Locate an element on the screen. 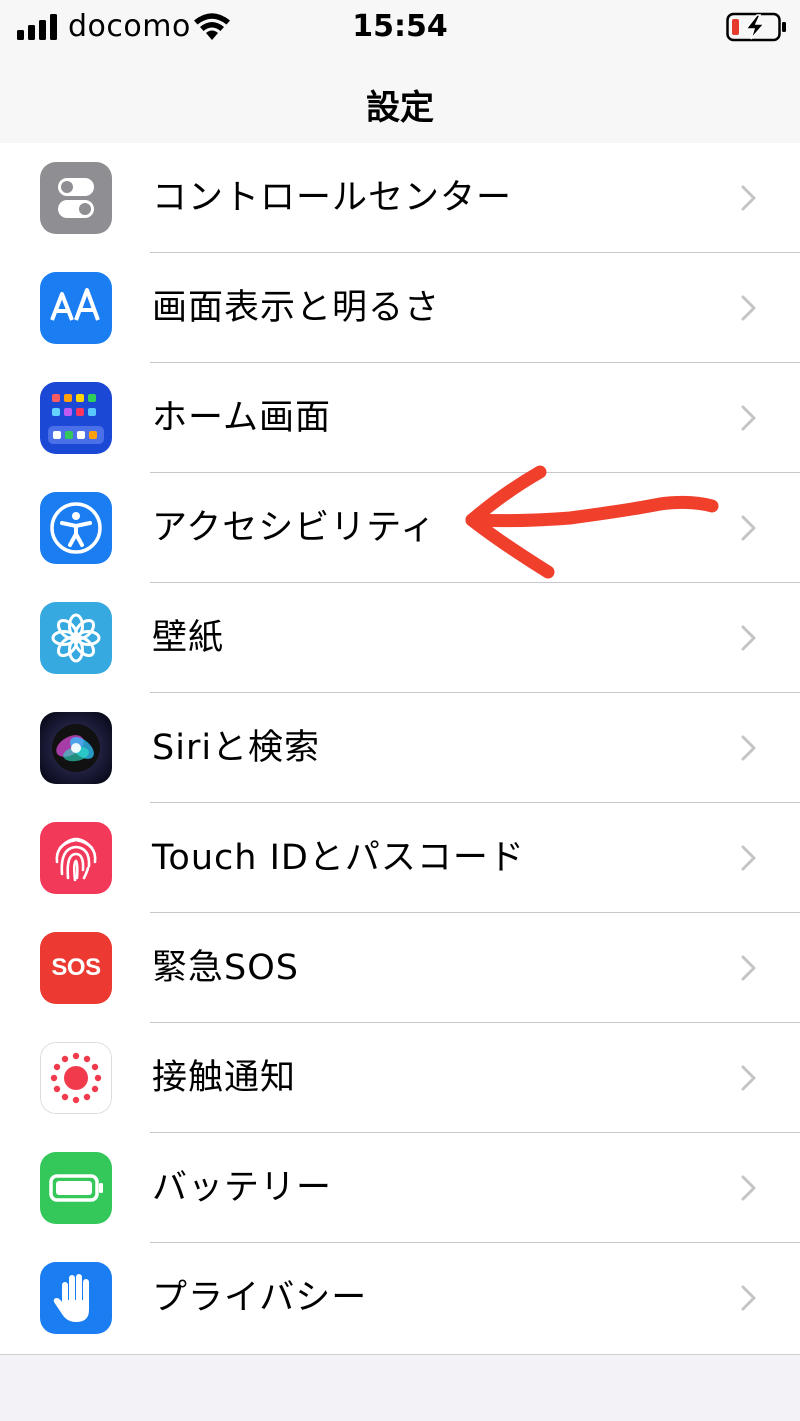 The width and height of the screenshot is (800, 1421). settings-item-accessibility: アクセシビリティ is located at coordinates (400, 528).